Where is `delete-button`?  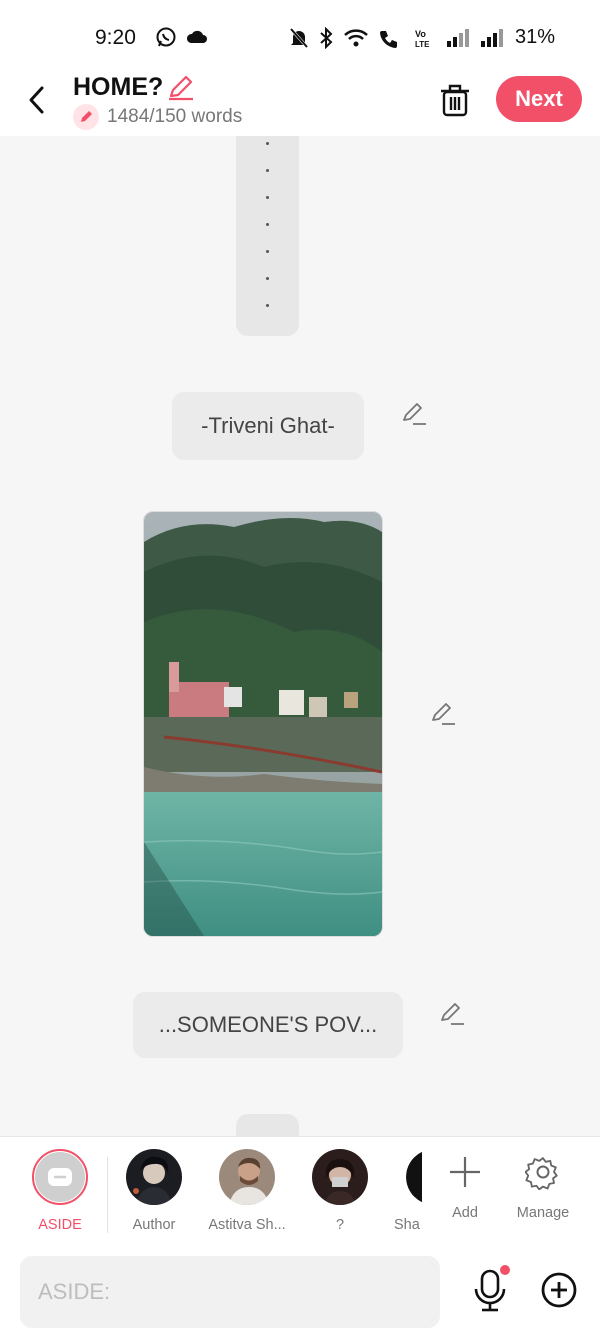 delete-button is located at coordinates (455, 100).